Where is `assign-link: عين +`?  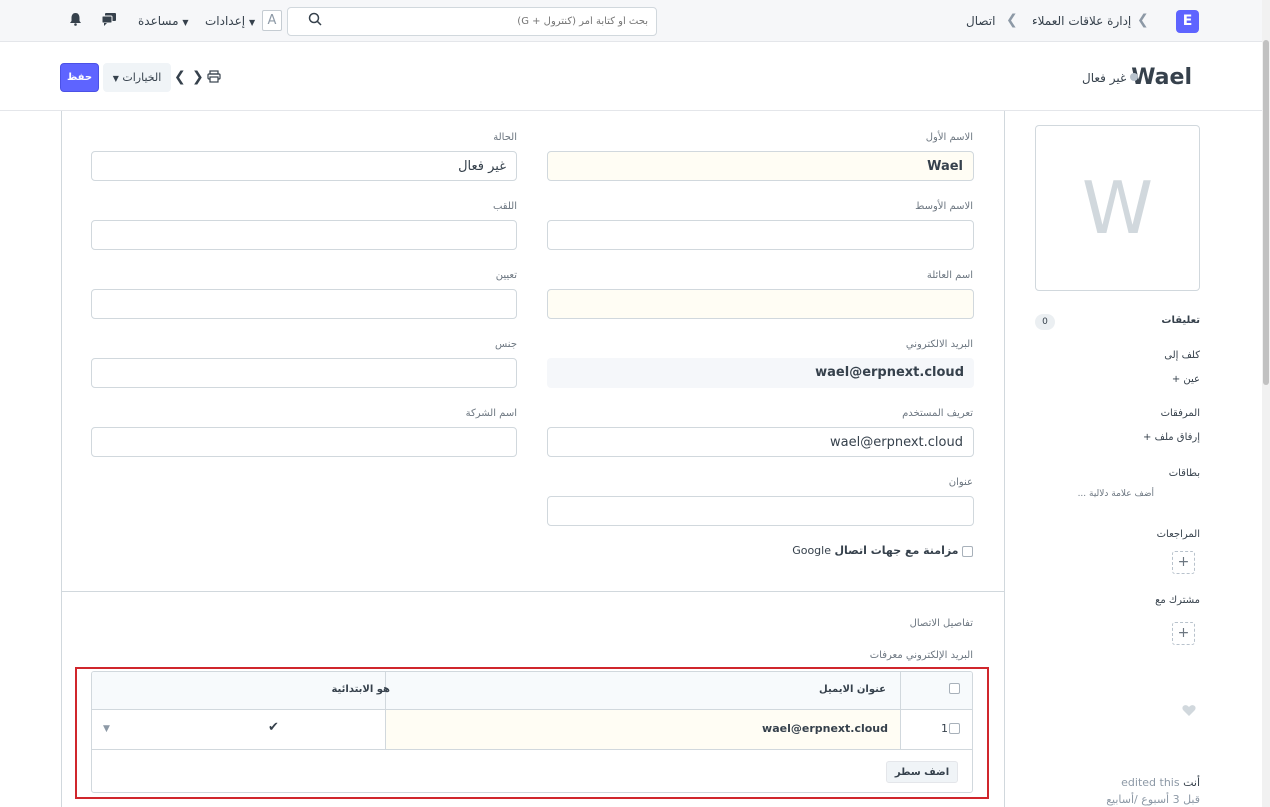 assign-link: عين + is located at coordinates (1186, 379).